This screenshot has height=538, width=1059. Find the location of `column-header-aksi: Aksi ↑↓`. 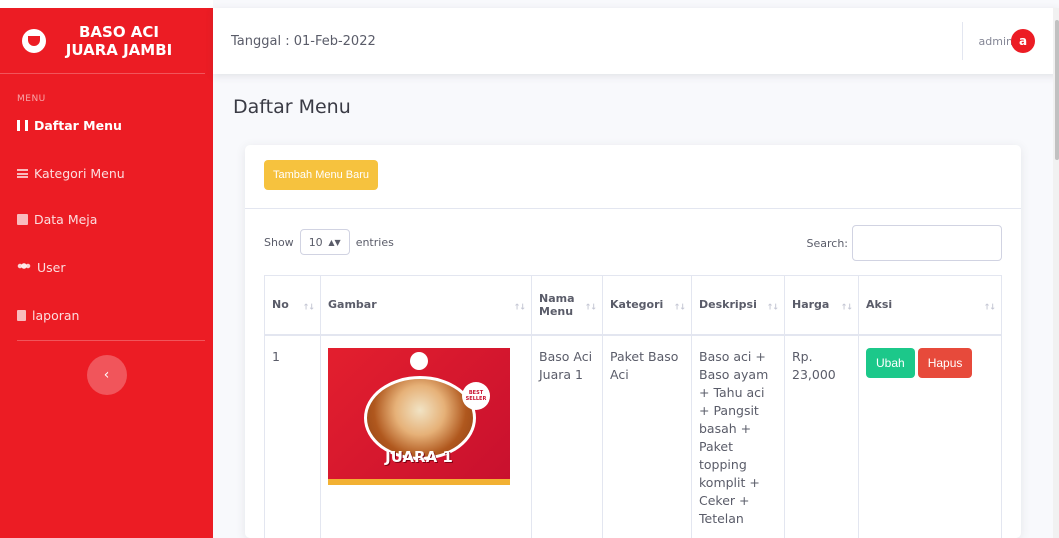

column-header-aksi: Aksi ↑↓ is located at coordinates (930, 305).